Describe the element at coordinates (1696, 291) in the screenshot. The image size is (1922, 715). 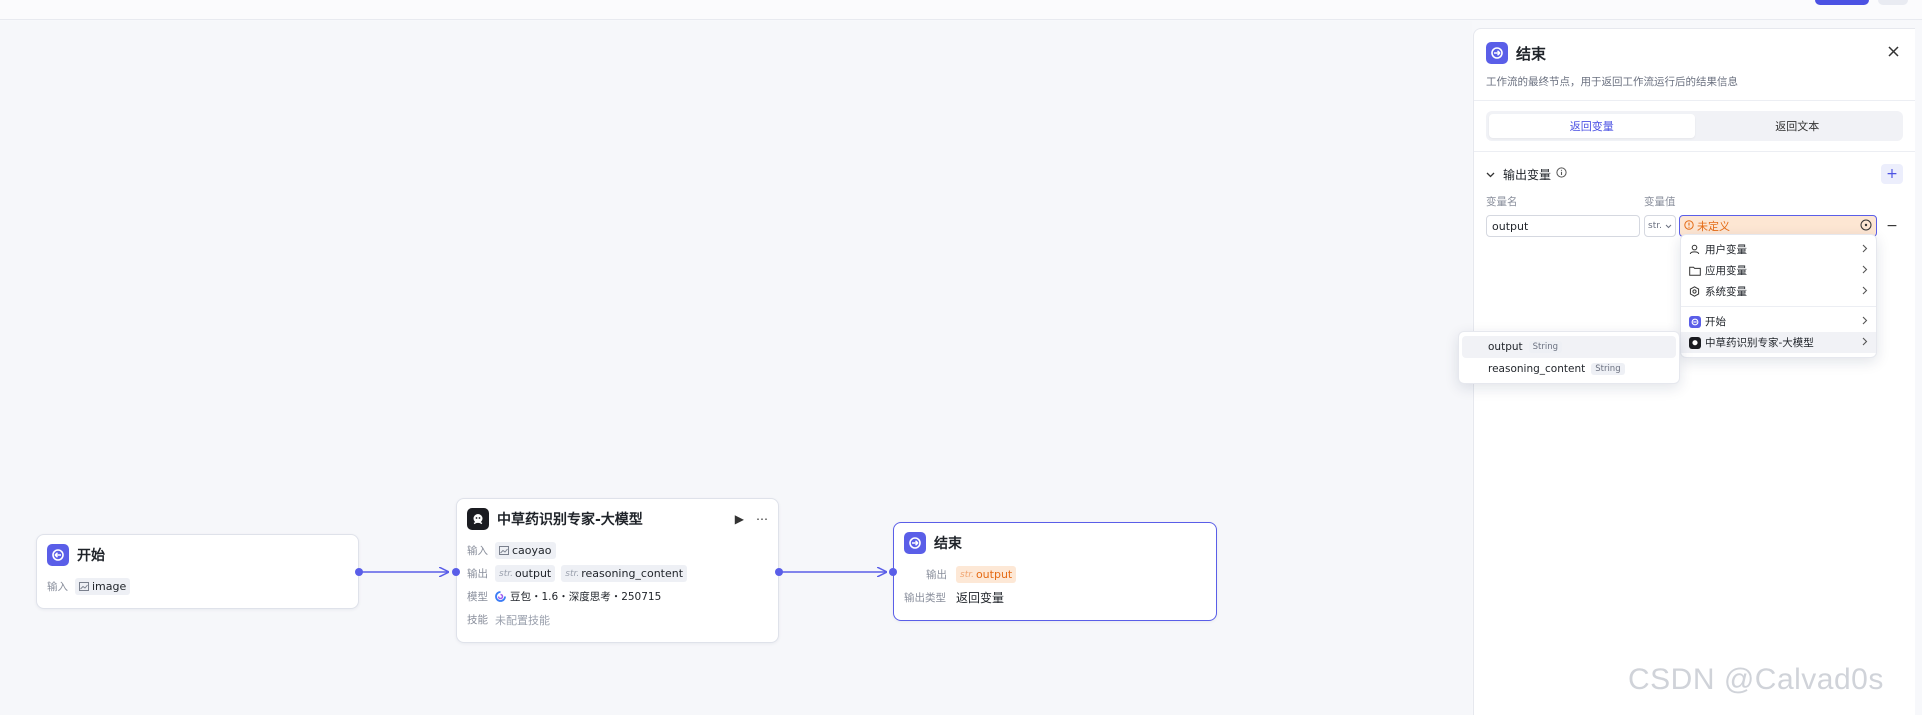
I see `gear-icon` at that location.